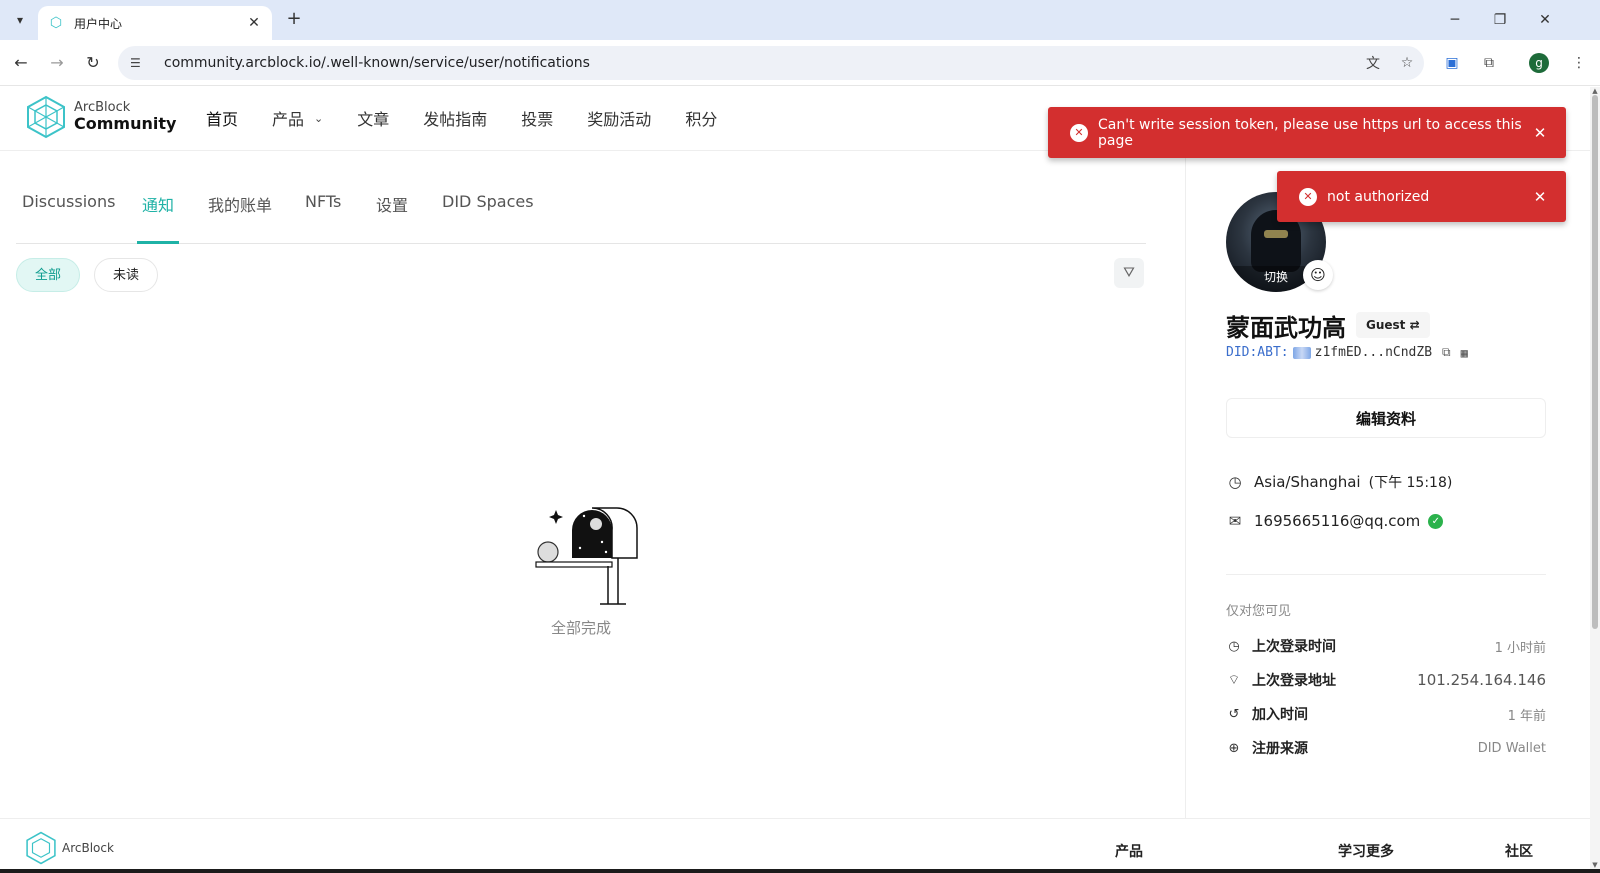 The width and height of the screenshot is (1600, 873). I want to click on nav-item-products-label: 产品, so click(288, 119).